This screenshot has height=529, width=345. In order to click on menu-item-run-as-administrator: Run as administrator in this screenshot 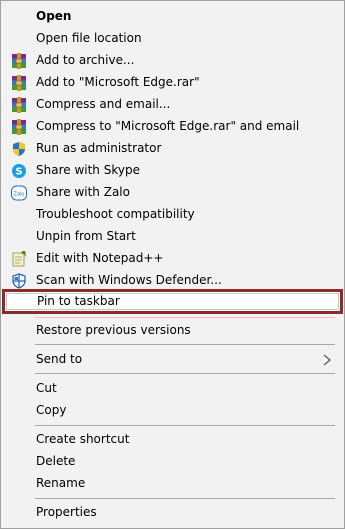, I will do `click(172, 149)`.